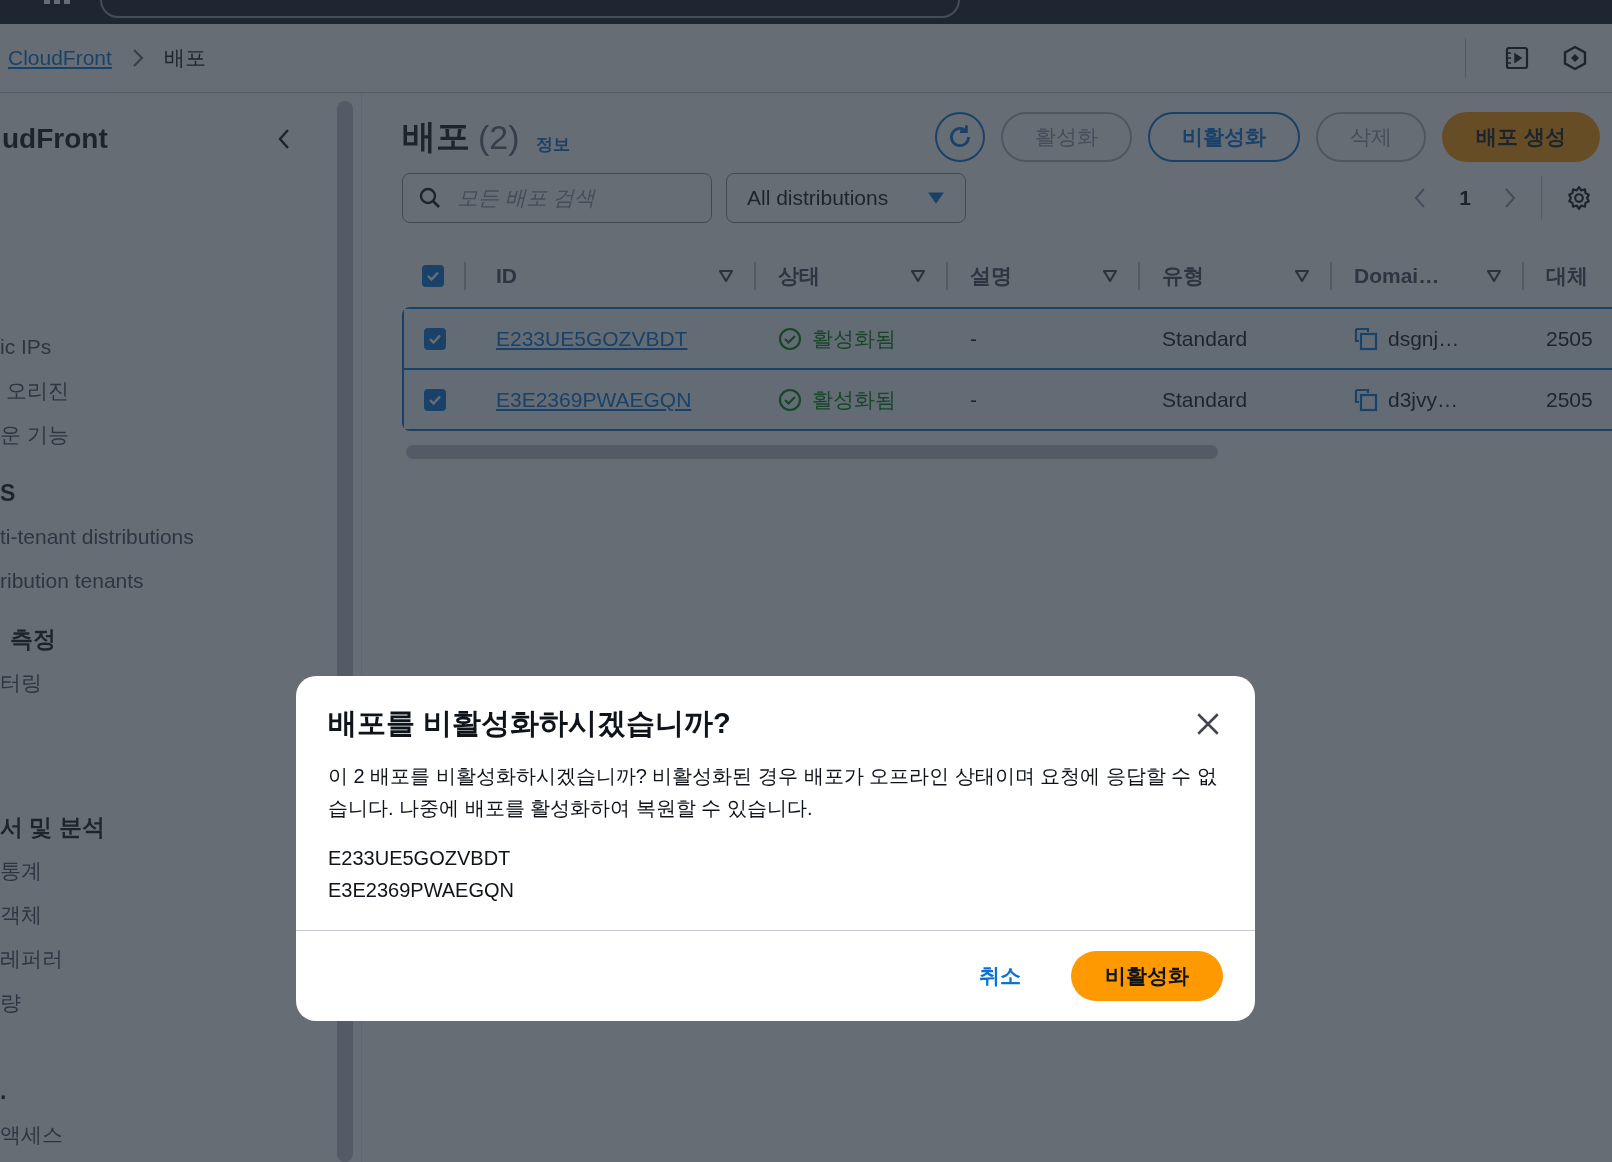 The width and height of the screenshot is (1612, 1162). What do you see at coordinates (773, 792) in the screenshot?
I see `dialog-message: 이 2 배포를 비활성화하시겠습니까? 비활성화된 경우 배포가 오프라인 상태이며 요청에 응답할 수 없습니다. 나중에 배포를 활성화하여 복원할 수 있습니다.` at bounding box center [773, 792].